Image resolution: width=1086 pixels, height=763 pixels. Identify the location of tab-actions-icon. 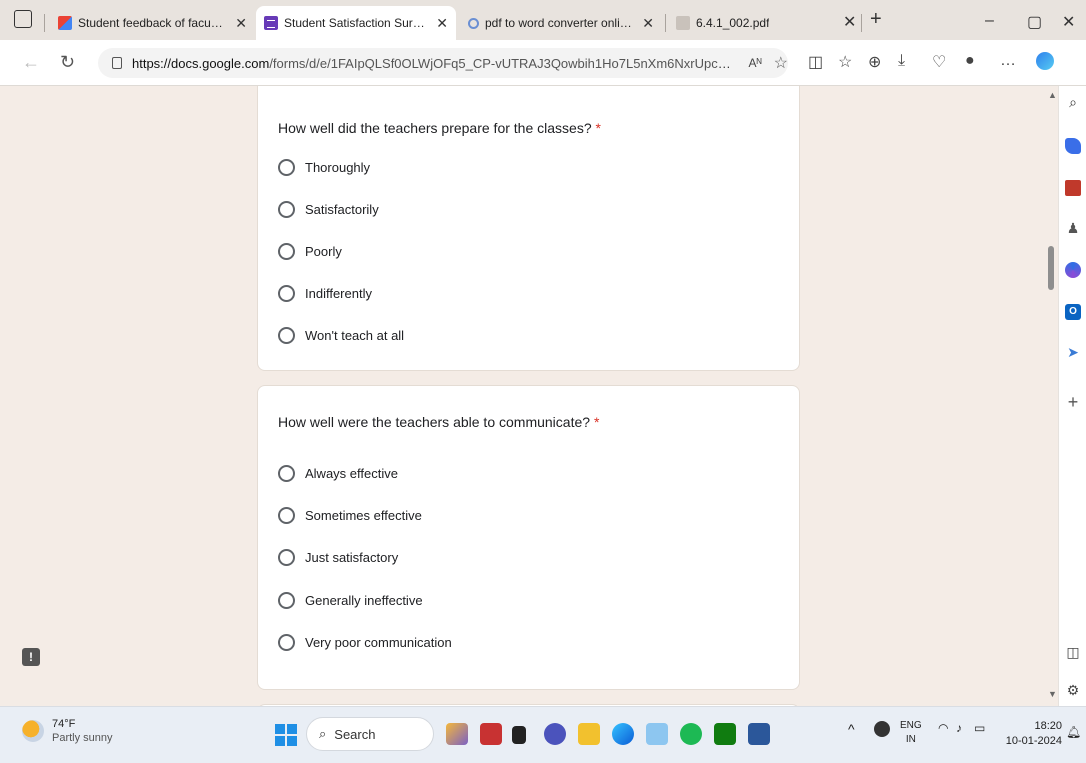
(23, 19).